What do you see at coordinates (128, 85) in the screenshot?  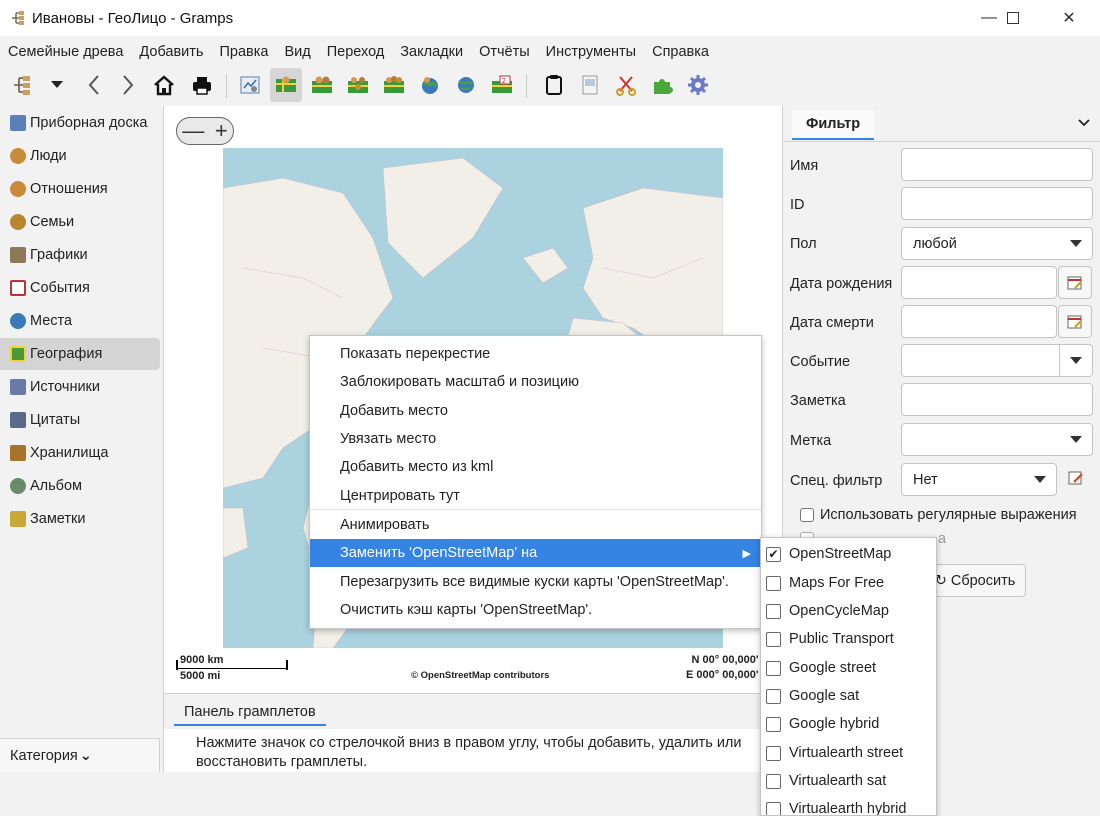 I see `forward-button` at bounding box center [128, 85].